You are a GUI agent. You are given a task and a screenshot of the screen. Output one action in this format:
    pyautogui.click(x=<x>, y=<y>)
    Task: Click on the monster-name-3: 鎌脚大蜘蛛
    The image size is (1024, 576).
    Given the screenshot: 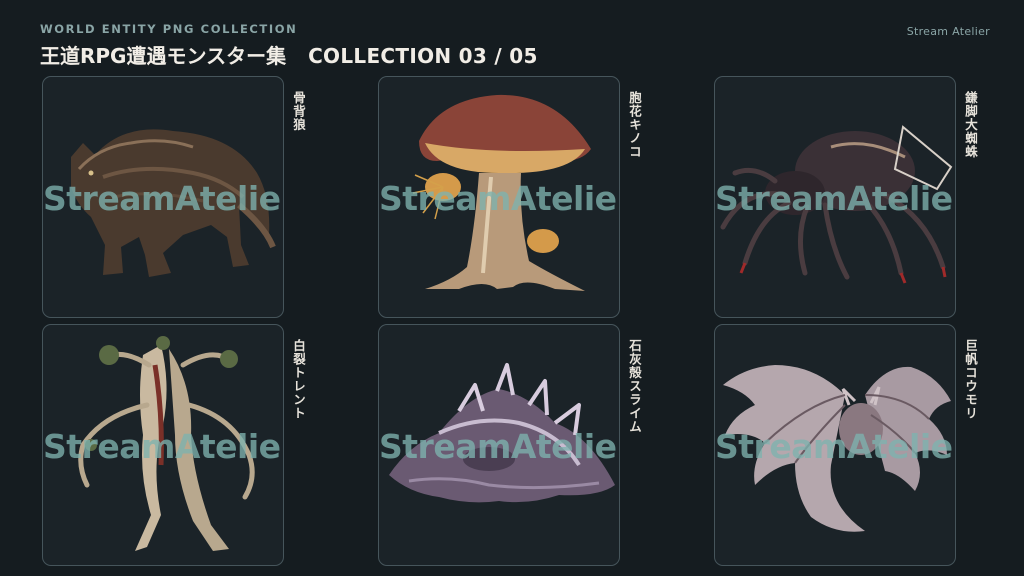 What is the action you would take?
    pyautogui.click(x=970, y=125)
    